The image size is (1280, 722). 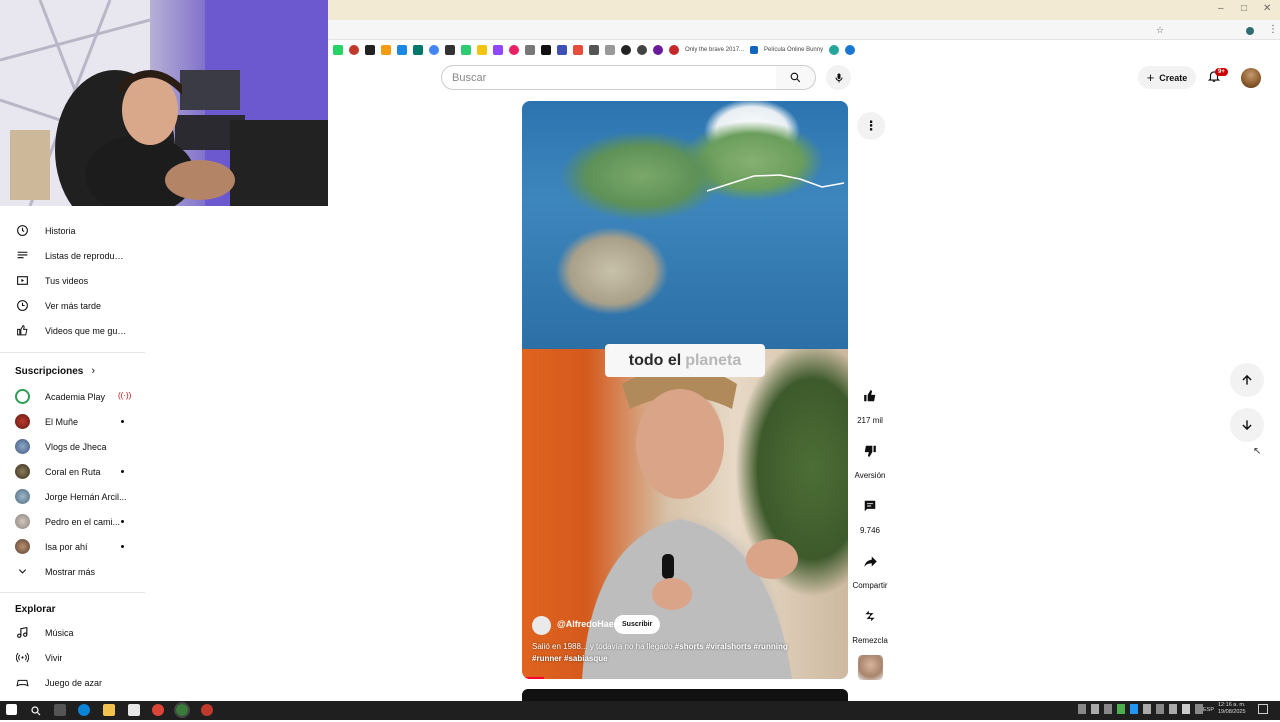 What do you see at coordinates (72, 446) in the screenshot?
I see `sidebar-channel: Vlogs de Jheca` at bounding box center [72, 446].